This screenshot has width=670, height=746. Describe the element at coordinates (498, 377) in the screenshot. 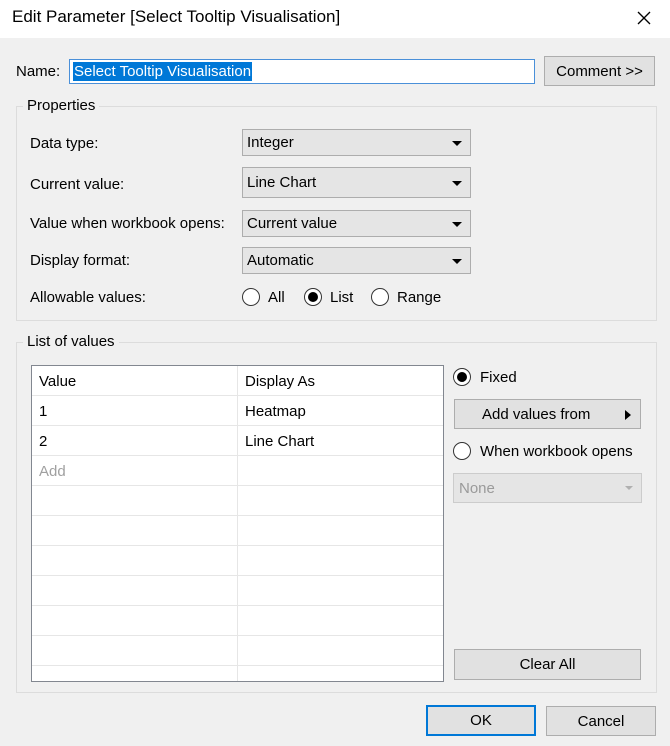

I see `fixed-label: Fixed` at that location.